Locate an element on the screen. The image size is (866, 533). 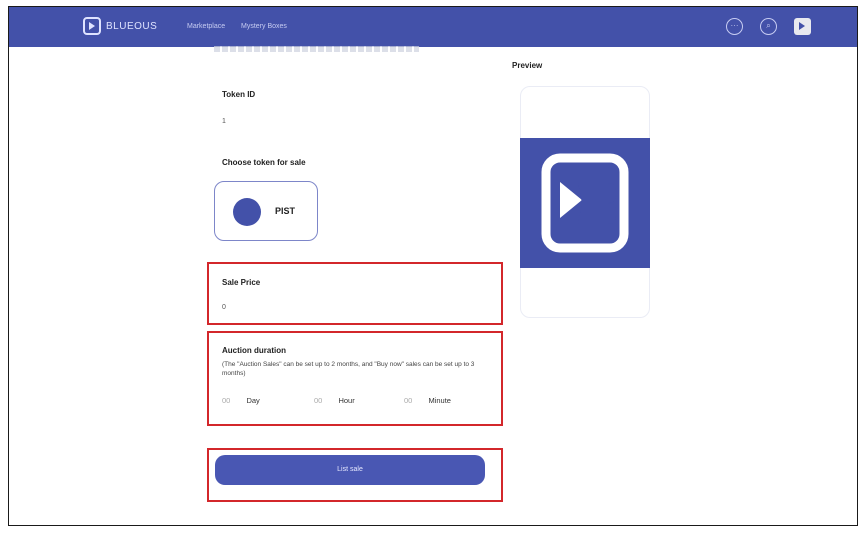
brand-logo: BLUEOUS is located at coordinates (120, 26).